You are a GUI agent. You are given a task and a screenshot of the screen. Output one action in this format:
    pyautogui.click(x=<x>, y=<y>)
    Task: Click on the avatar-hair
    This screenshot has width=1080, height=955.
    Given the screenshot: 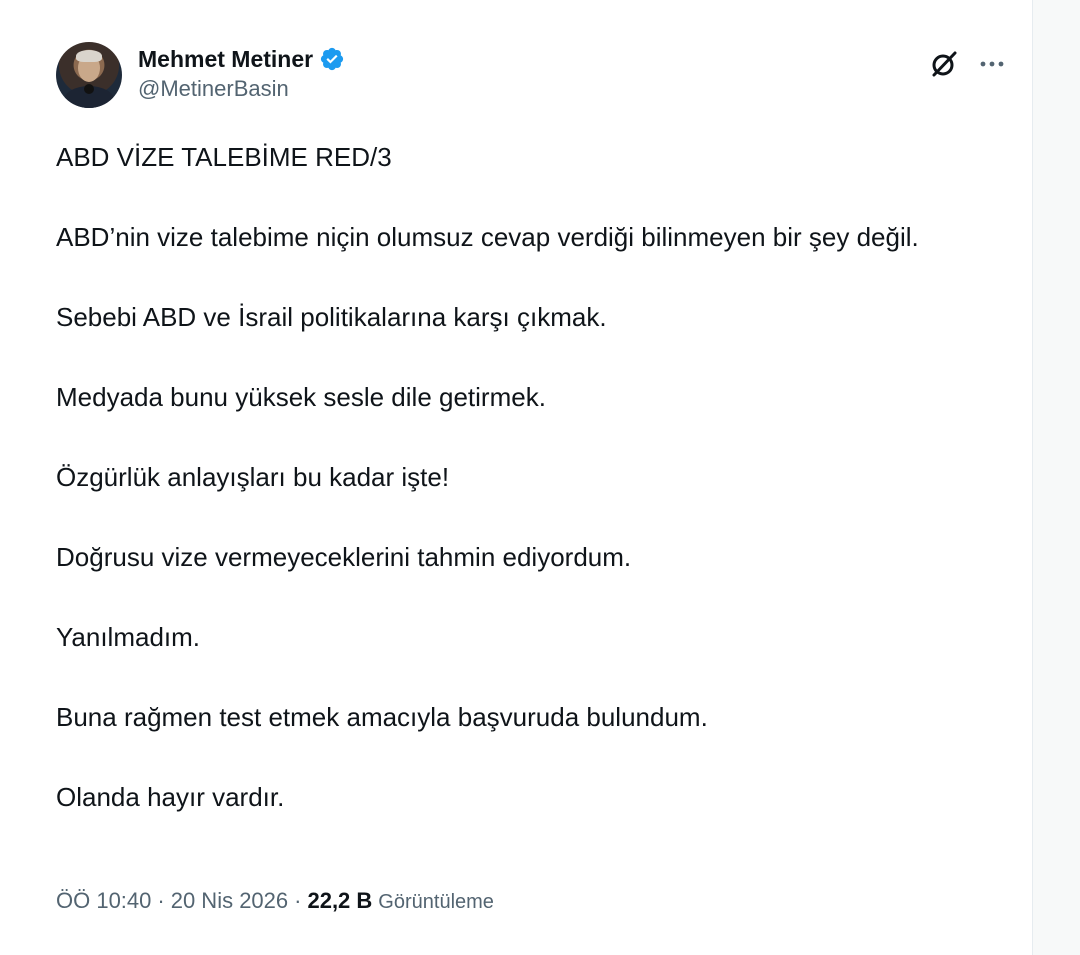 What is the action you would take?
    pyautogui.click(x=89, y=56)
    